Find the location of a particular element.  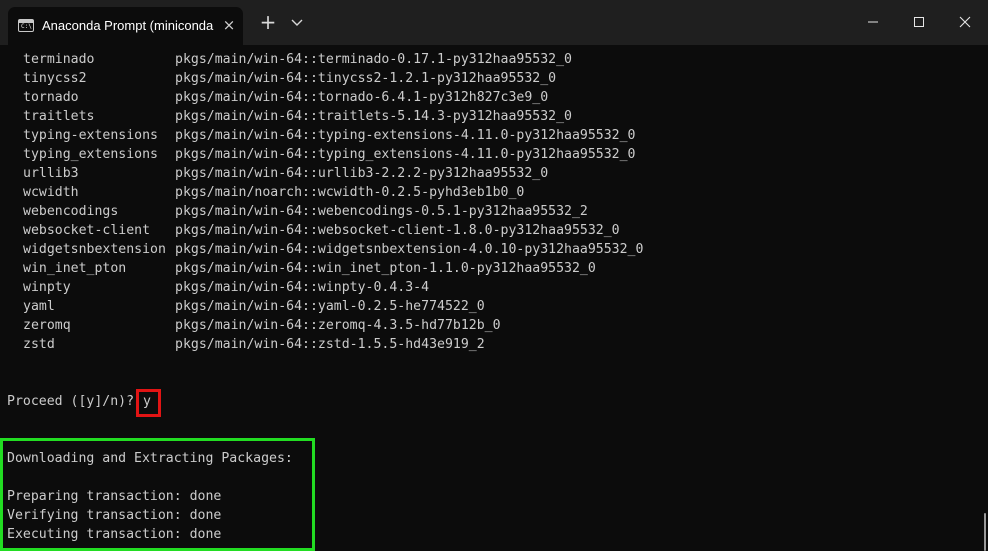

package-name: websocket-client is located at coordinates (87, 230).